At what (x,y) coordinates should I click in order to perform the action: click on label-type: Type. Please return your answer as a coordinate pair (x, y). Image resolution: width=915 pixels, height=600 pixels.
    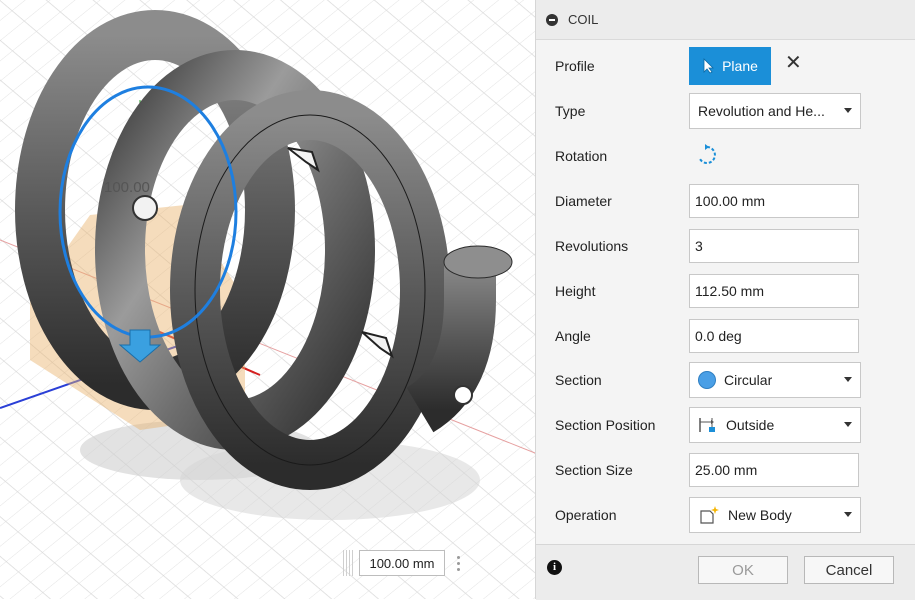
    Looking at the image, I should click on (570, 111).